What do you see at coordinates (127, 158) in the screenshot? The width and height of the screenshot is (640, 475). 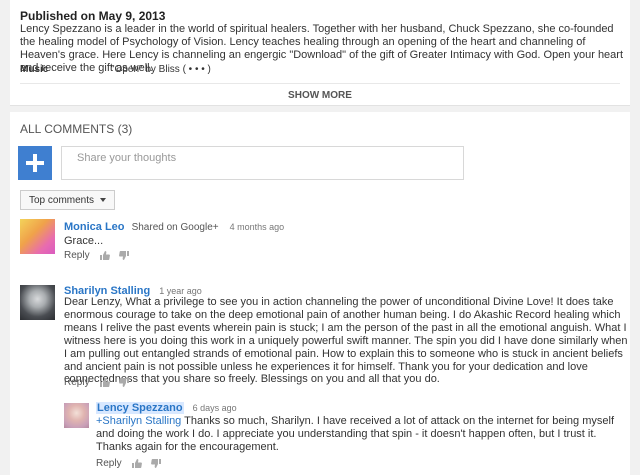 I see `share-thoughts-placeholder: Share your thoughts` at bounding box center [127, 158].